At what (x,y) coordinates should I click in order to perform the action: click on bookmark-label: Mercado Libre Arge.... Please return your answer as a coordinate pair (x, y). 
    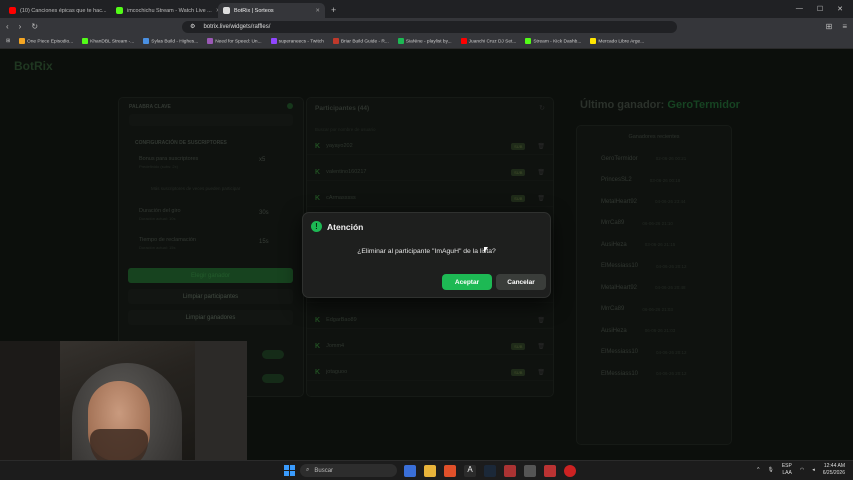
    Looking at the image, I should click on (621, 42).